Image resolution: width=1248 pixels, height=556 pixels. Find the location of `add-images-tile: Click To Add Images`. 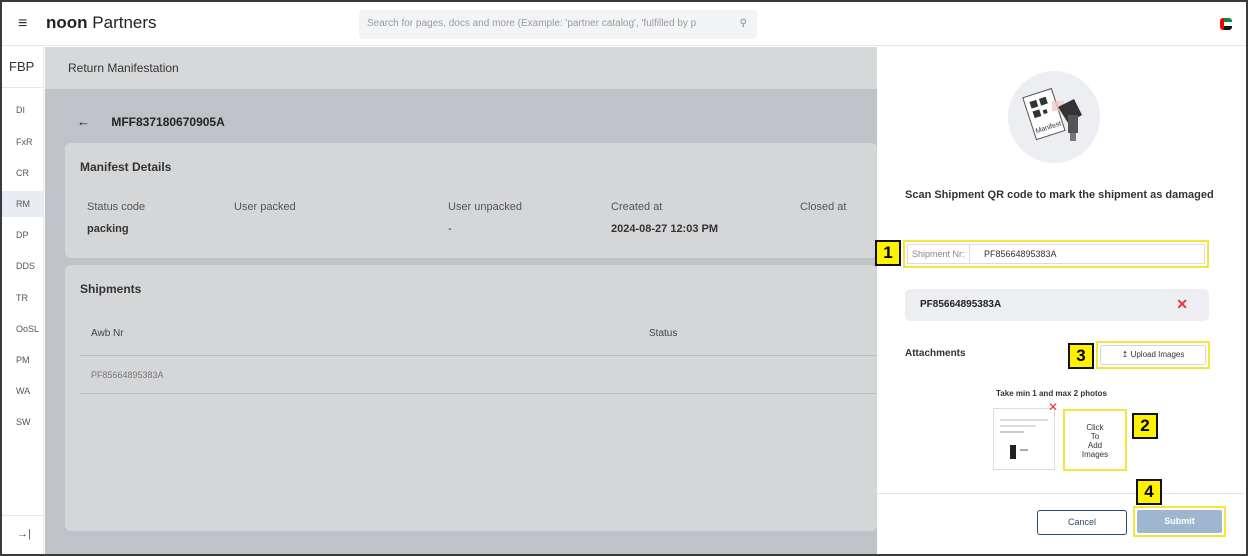

add-images-tile: Click To Add Images is located at coordinates (1095, 440).